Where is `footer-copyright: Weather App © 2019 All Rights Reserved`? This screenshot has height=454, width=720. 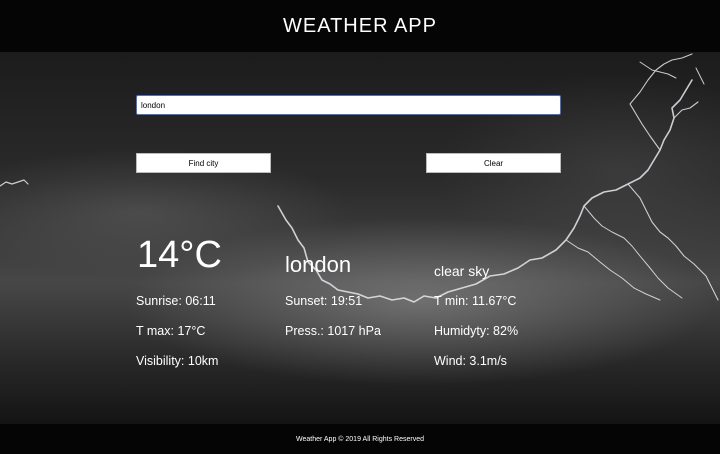
footer-copyright: Weather App © 2019 All Rights Reserved is located at coordinates (360, 439).